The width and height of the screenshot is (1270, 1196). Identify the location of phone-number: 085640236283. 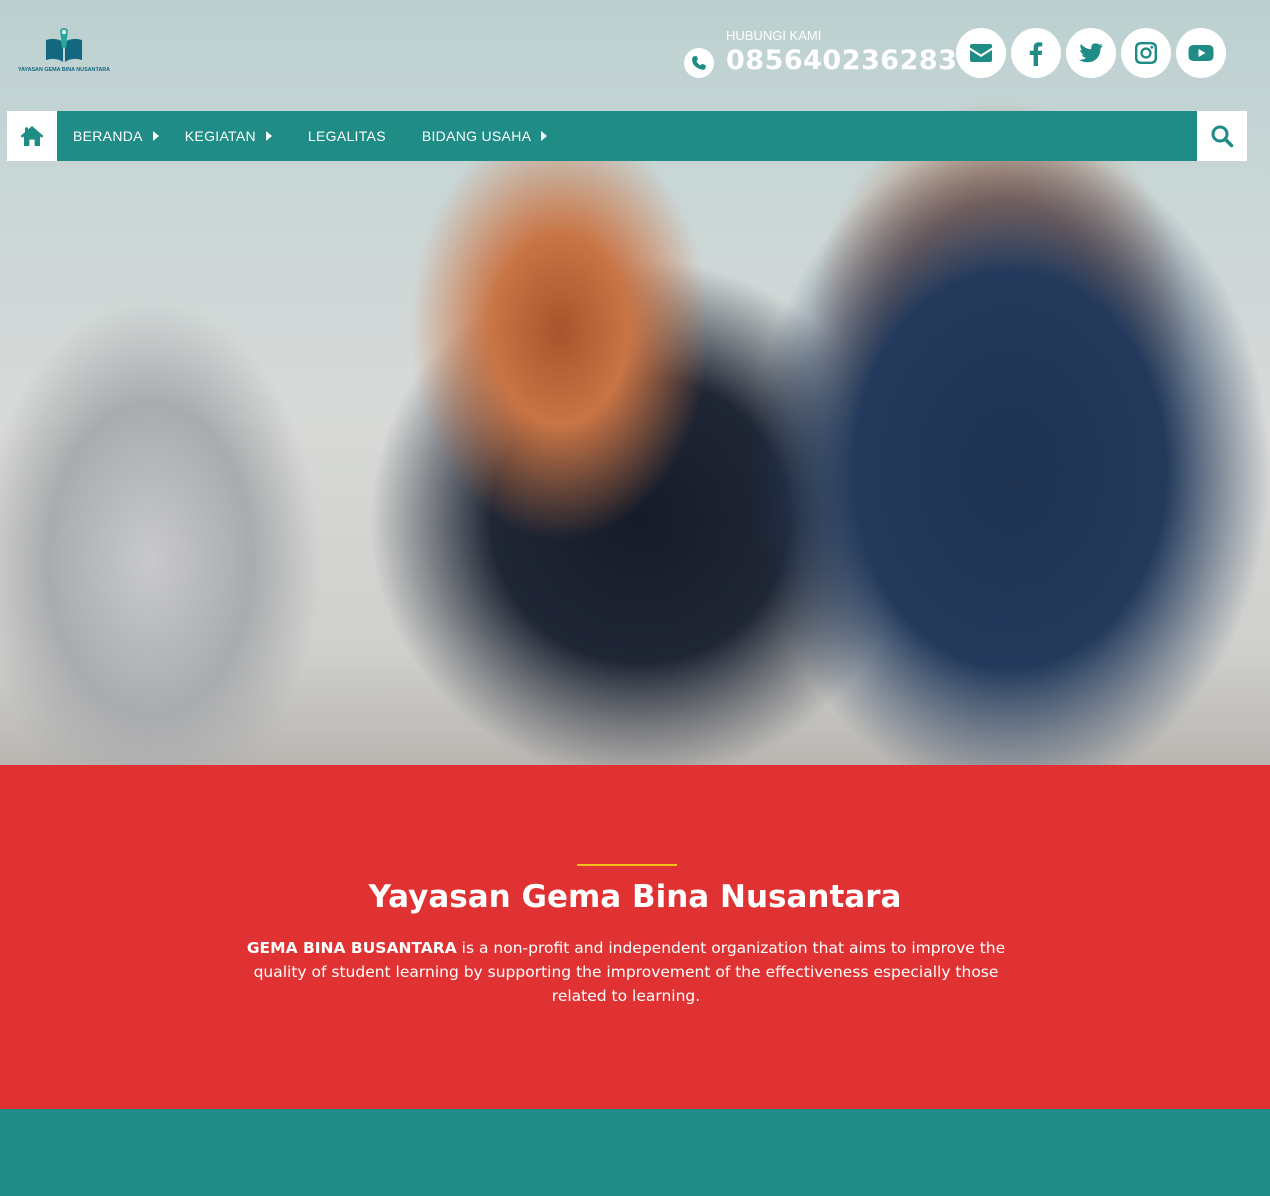
(841, 60).